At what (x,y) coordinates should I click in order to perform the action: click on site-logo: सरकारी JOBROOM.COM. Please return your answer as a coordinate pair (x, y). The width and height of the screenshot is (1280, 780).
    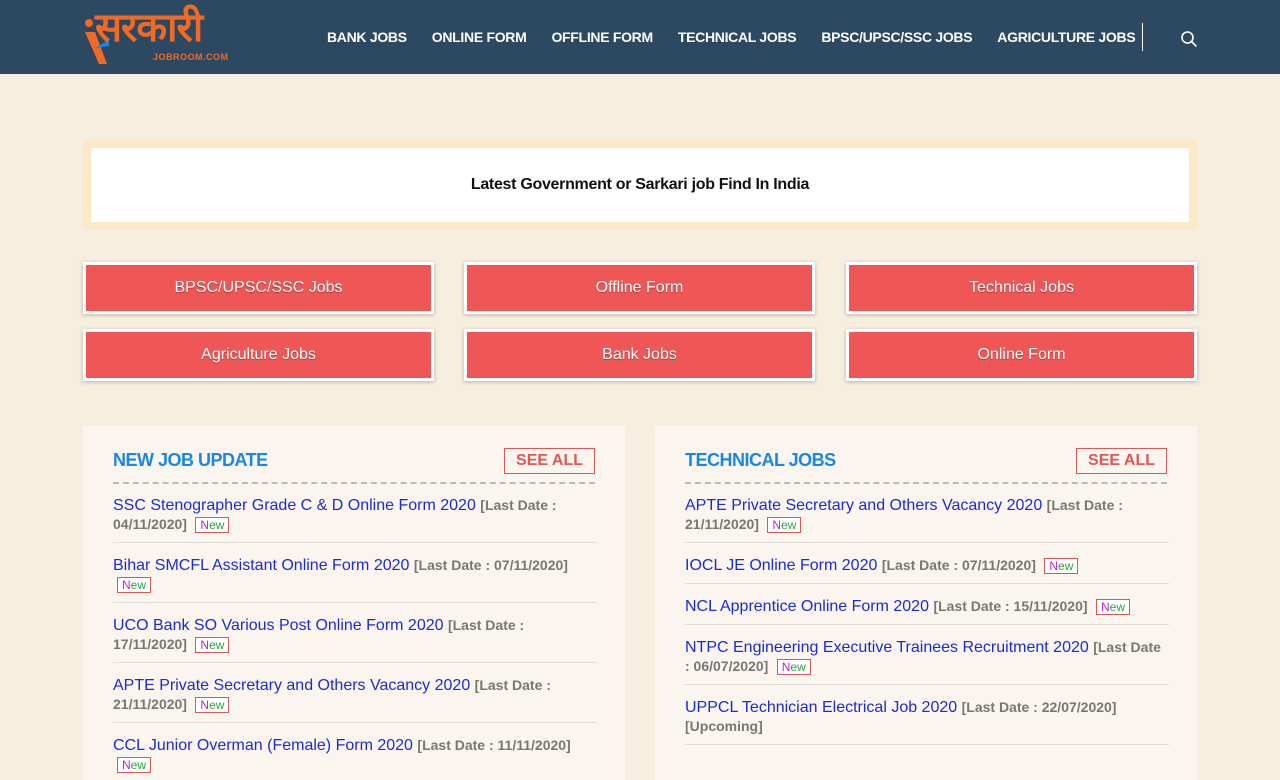
    Looking at the image, I should click on (164, 36).